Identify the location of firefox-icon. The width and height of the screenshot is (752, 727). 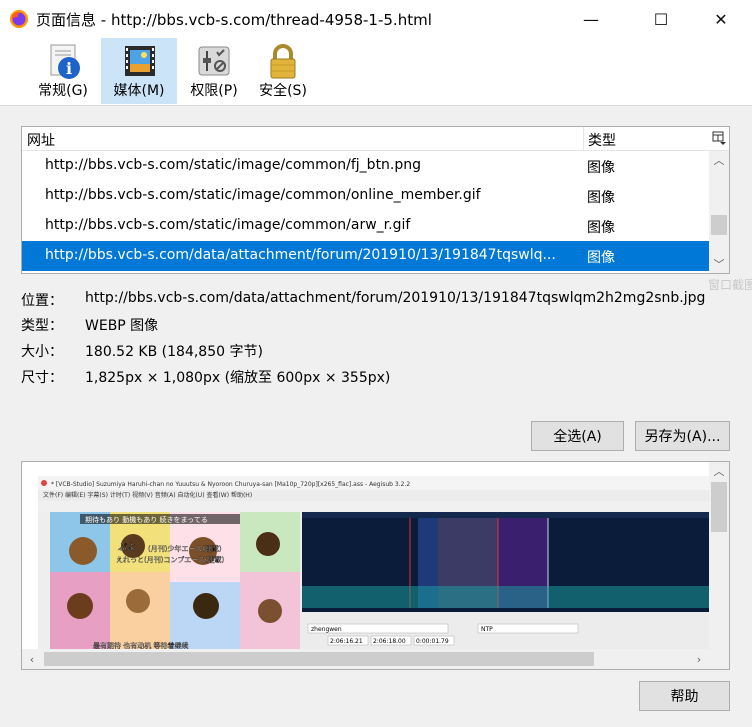
(19, 19).